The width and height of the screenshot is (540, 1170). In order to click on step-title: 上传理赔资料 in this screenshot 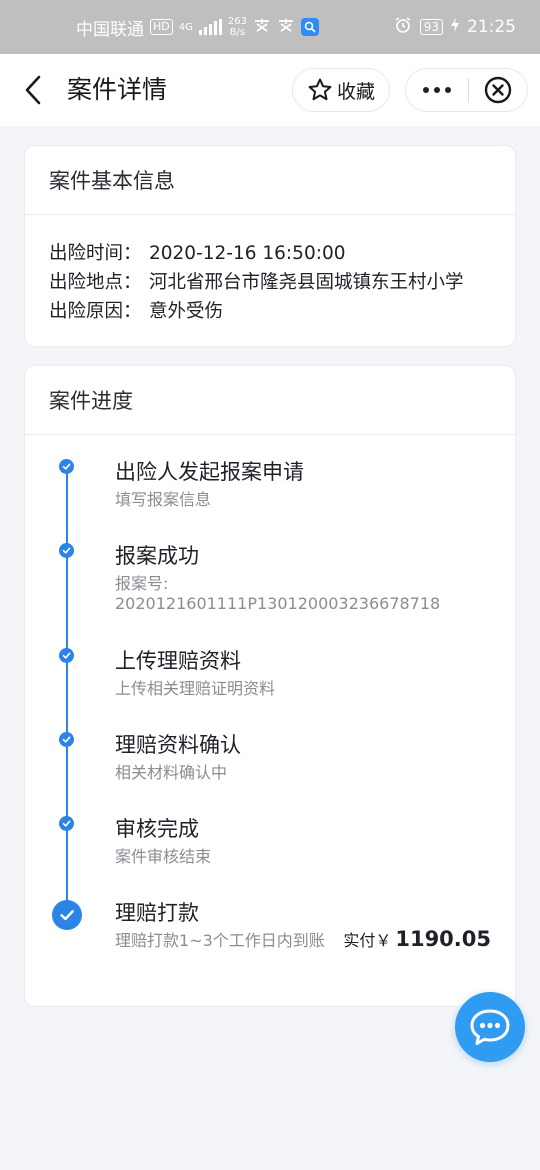, I will do `click(178, 661)`.